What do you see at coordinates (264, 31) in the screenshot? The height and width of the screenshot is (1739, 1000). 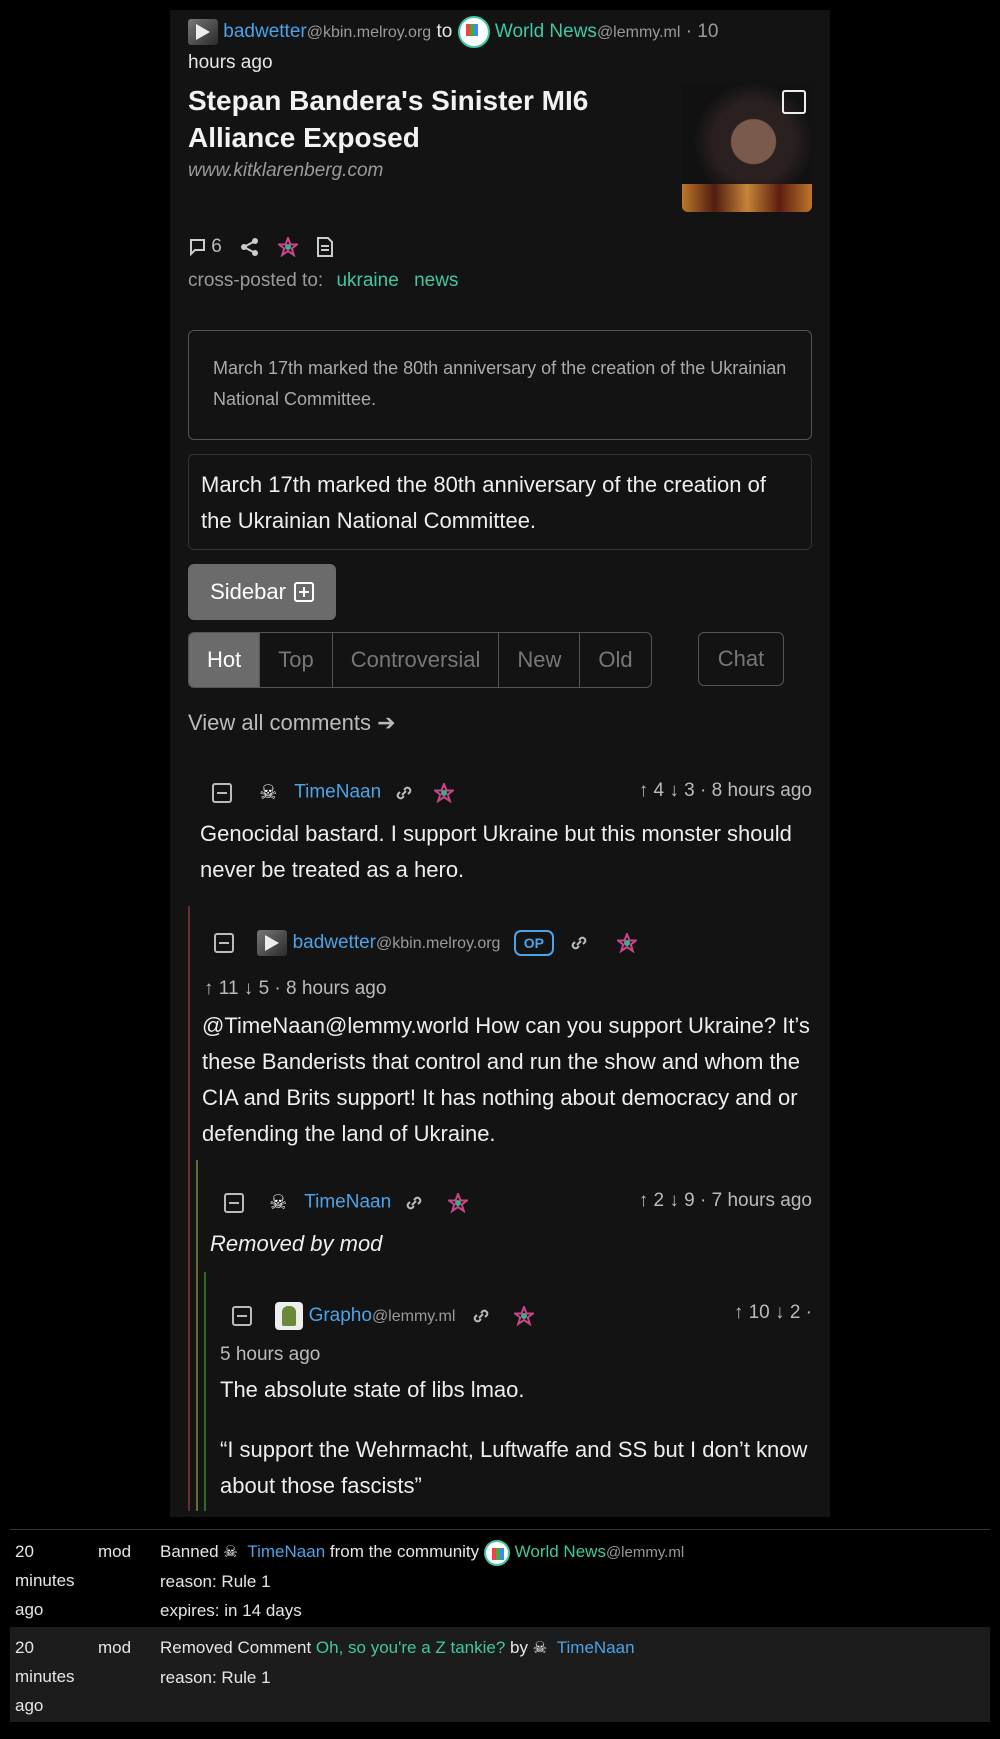 I see `post-author-link: badwetter` at bounding box center [264, 31].